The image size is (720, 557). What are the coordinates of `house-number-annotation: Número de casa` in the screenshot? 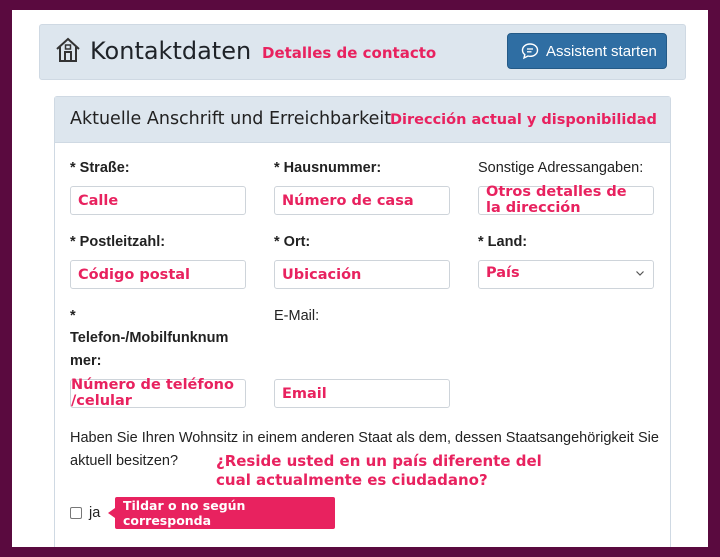 It's located at (348, 200).